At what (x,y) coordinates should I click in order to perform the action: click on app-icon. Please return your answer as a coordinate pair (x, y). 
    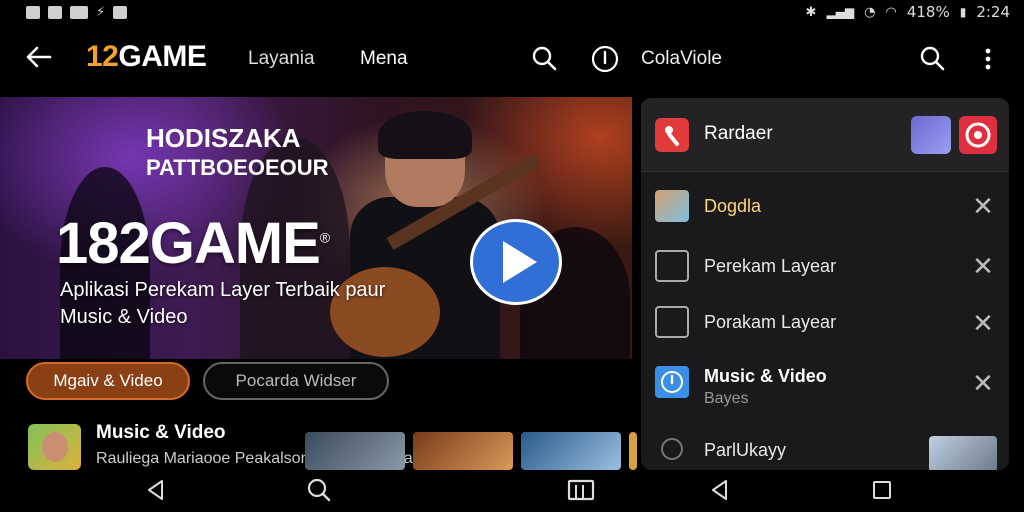
    Looking at the image, I should click on (120, 12).